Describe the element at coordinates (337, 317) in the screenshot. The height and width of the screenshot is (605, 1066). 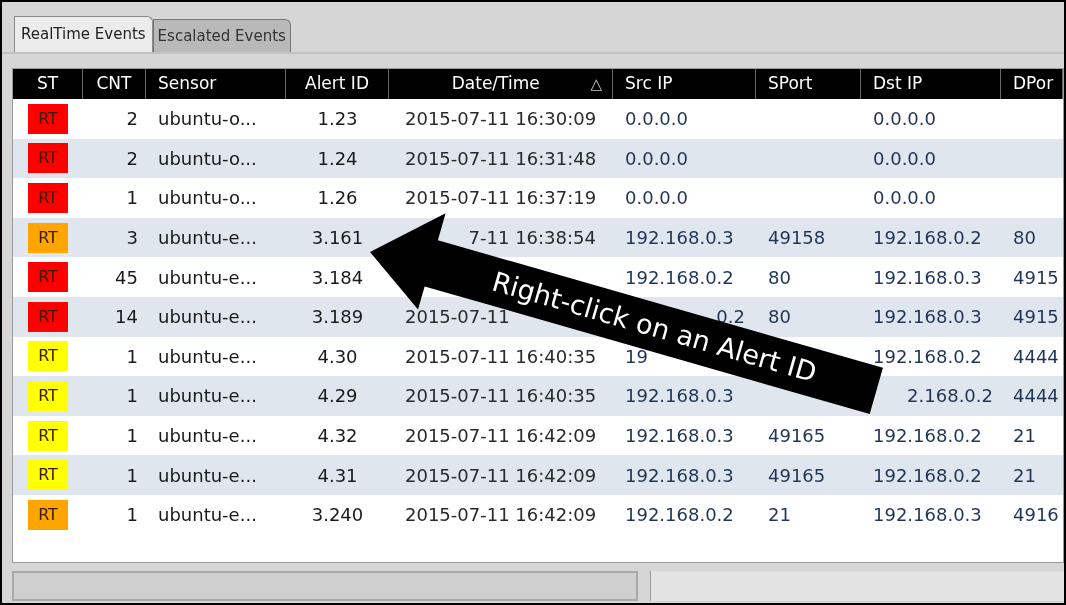
I see `table-cell: 3.189` at that location.